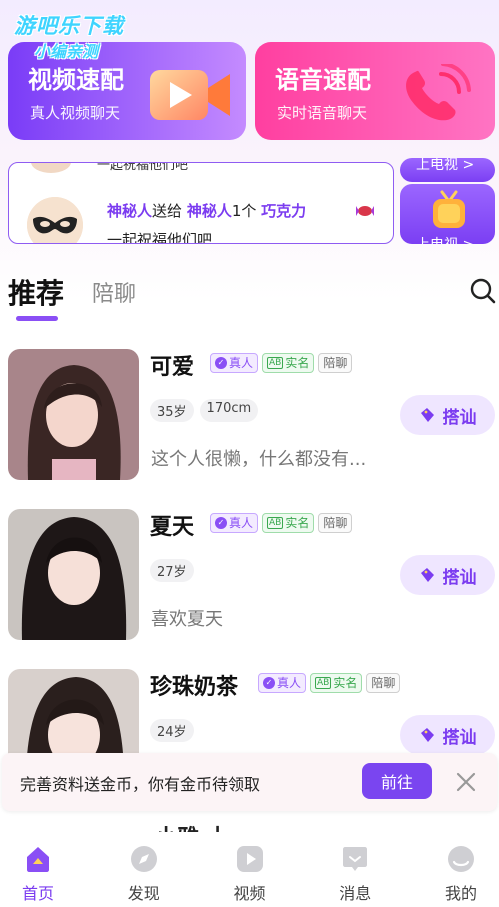  What do you see at coordinates (322, 113) in the screenshot?
I see `voice-match-subtitle: 实时语音聊天` at bounding box center [322, 113].